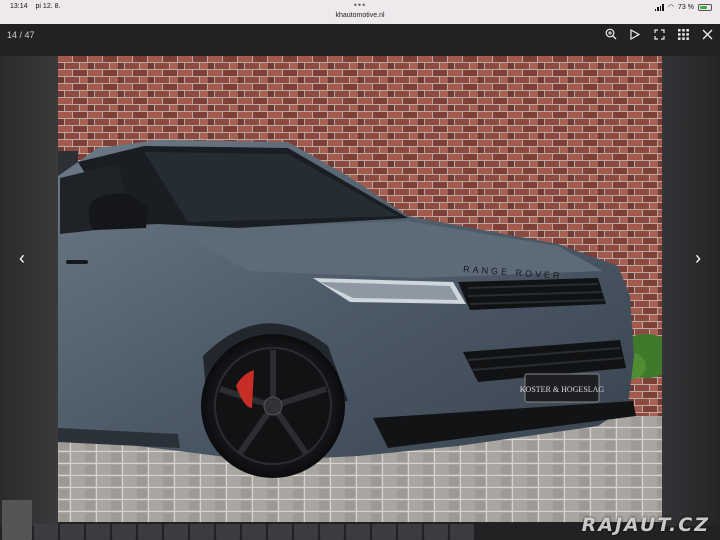 Image resolution: width=720 pixels, height=540 pixels. I want to click on gallery-toolbar, so click(659, 34).